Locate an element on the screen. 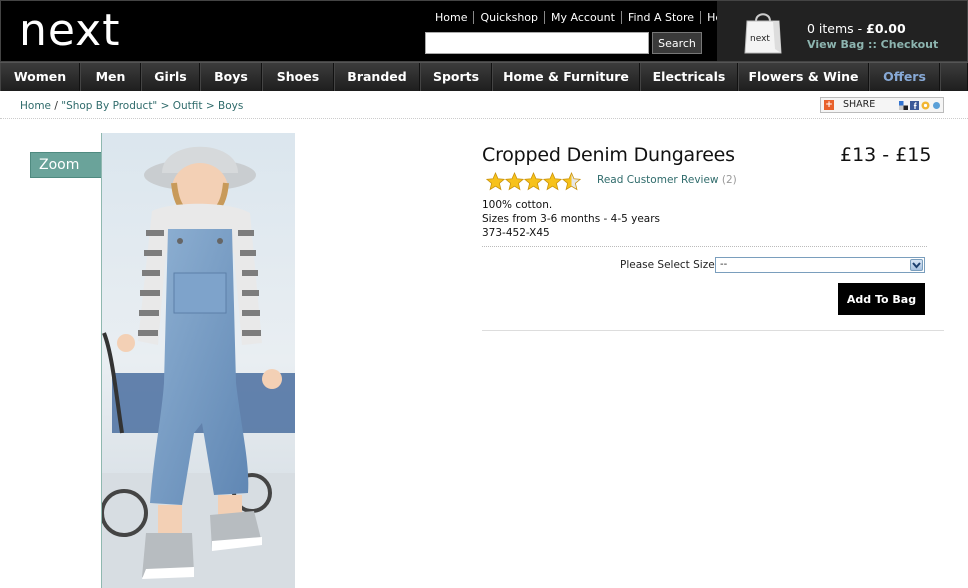  breadcrumb-shop-by-product: "Shop By Product" is located at coordinates (109, 106).